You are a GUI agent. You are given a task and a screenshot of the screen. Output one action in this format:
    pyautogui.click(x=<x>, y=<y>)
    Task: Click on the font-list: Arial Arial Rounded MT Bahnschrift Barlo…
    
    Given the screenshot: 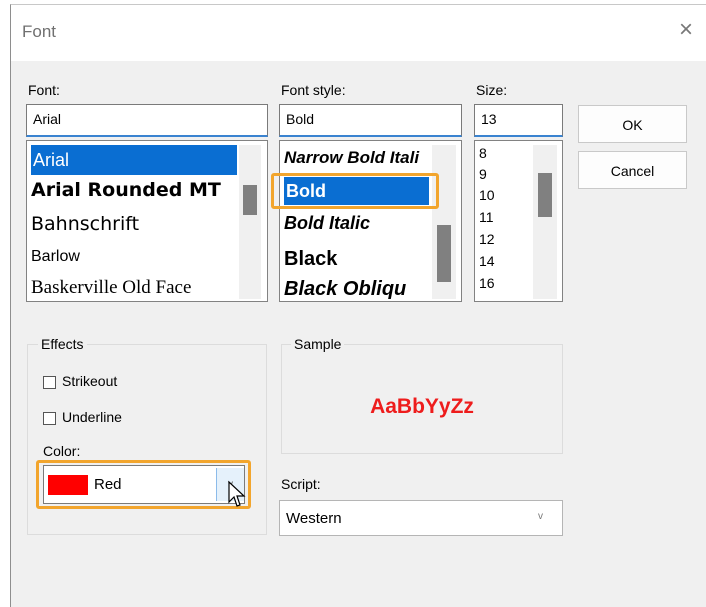 What is the action you would take?
    pyautogui.click(x=147, y=221)
    